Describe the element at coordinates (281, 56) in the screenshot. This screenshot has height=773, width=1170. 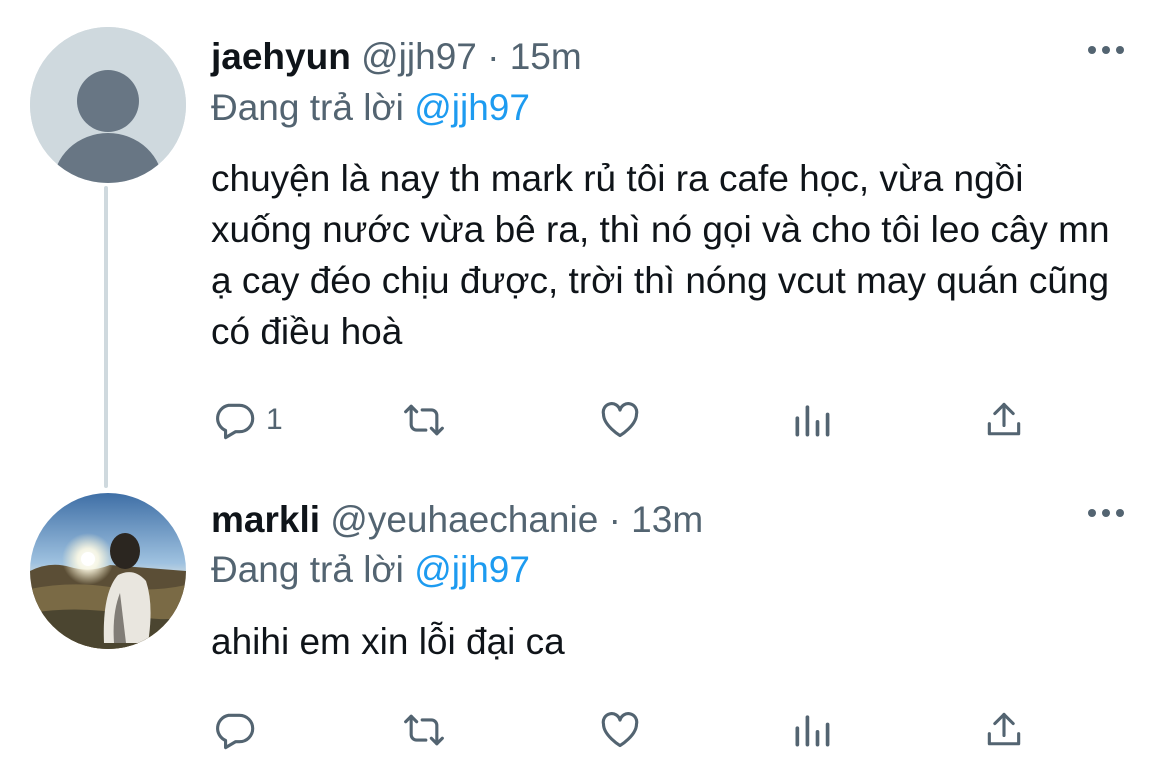
I see `display-name: jaehyun` at that location.